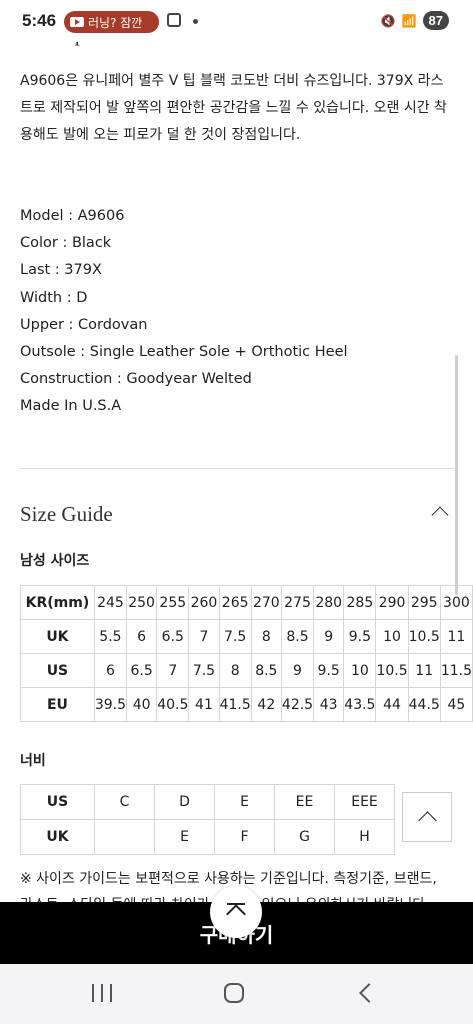 This screenshot has height=1024, width=473. Describe the element at coordinates (329, 602) in the screenshot. I see `table-cell: 280` at that location.